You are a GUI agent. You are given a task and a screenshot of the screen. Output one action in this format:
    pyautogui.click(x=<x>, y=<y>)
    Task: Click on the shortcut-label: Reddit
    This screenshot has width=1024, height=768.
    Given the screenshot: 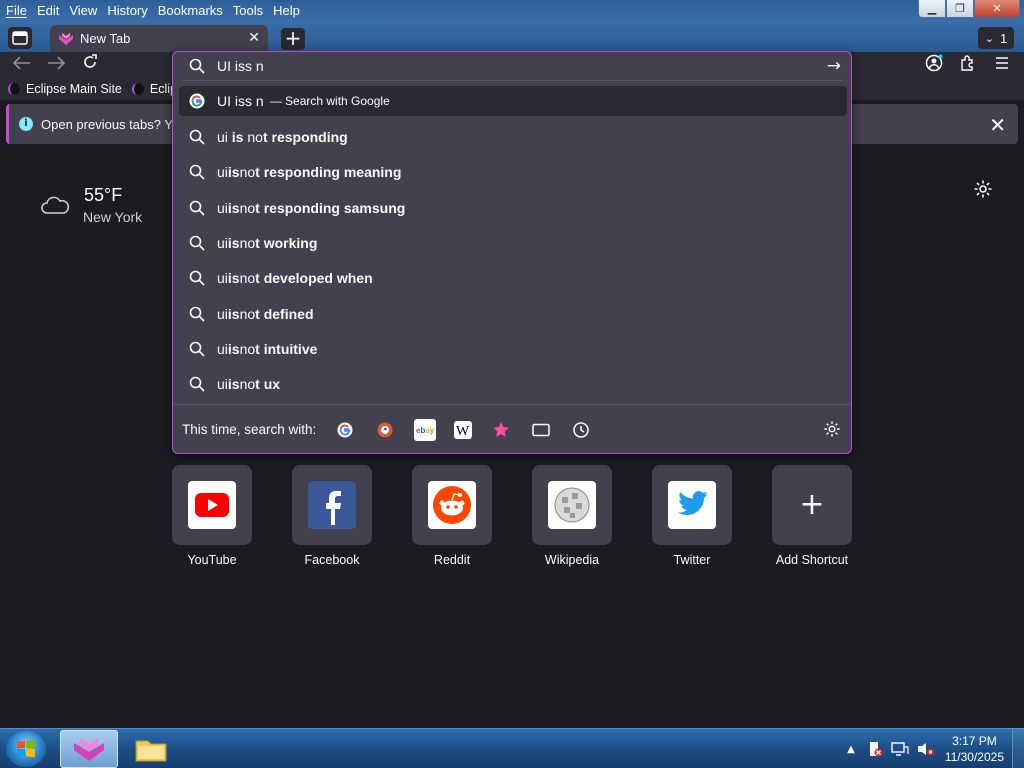 What is the action you would take?
    pyautogui.click(x=452, y=560)
    